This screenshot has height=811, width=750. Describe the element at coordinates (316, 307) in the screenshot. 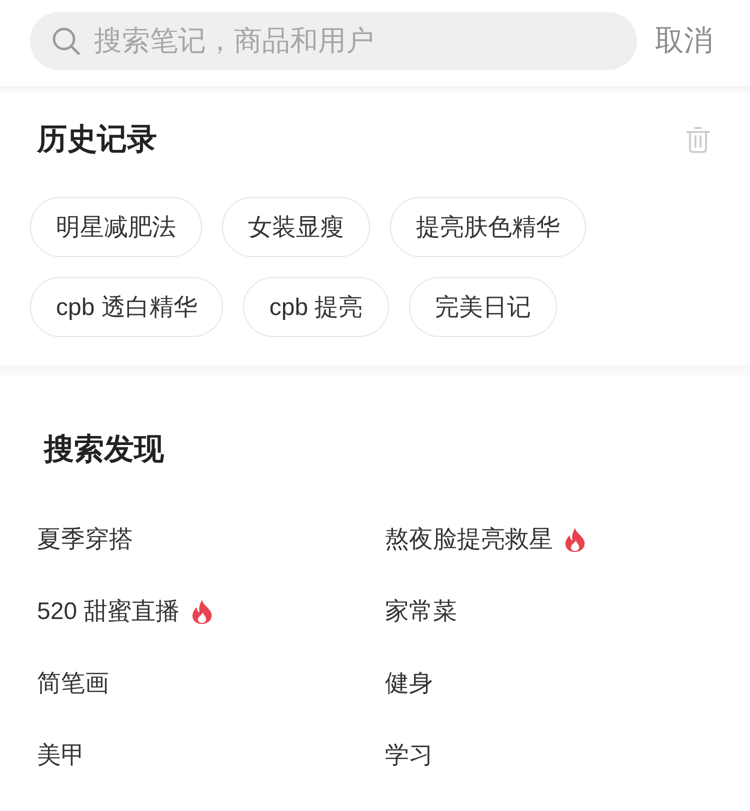

I see `history-chip: cpb 提亮` at that location.